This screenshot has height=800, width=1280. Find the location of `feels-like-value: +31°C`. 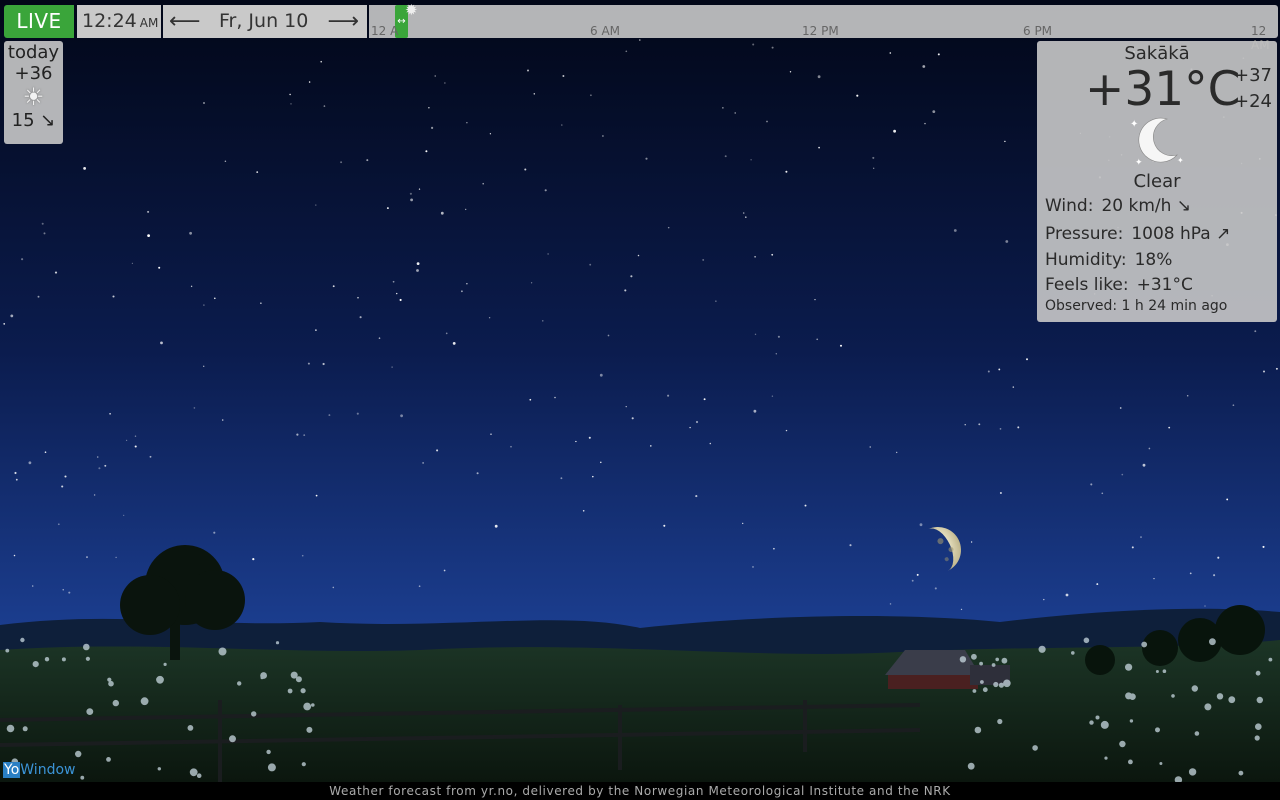

feels-like-value: +31°C is located at coordinates (1164, 285).